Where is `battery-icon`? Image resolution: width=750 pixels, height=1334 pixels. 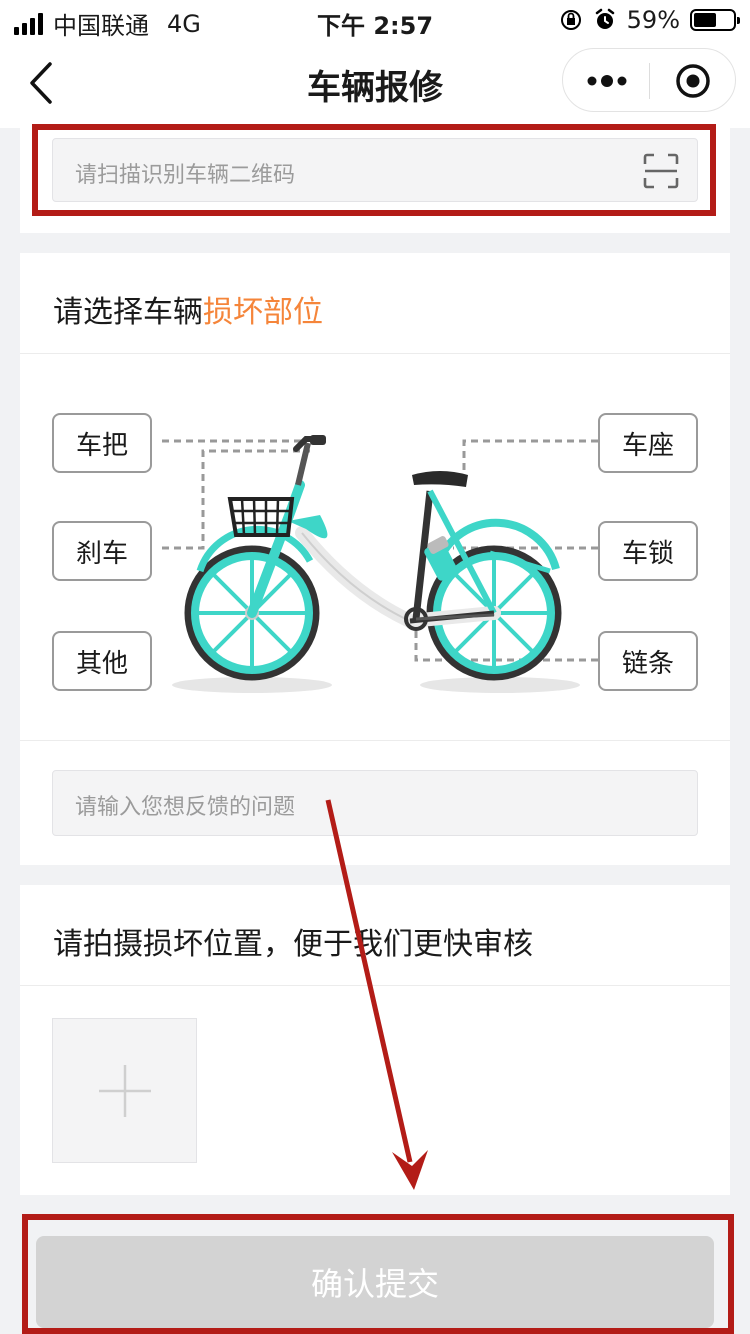 battery-icon is located at coordinates (715, 20).